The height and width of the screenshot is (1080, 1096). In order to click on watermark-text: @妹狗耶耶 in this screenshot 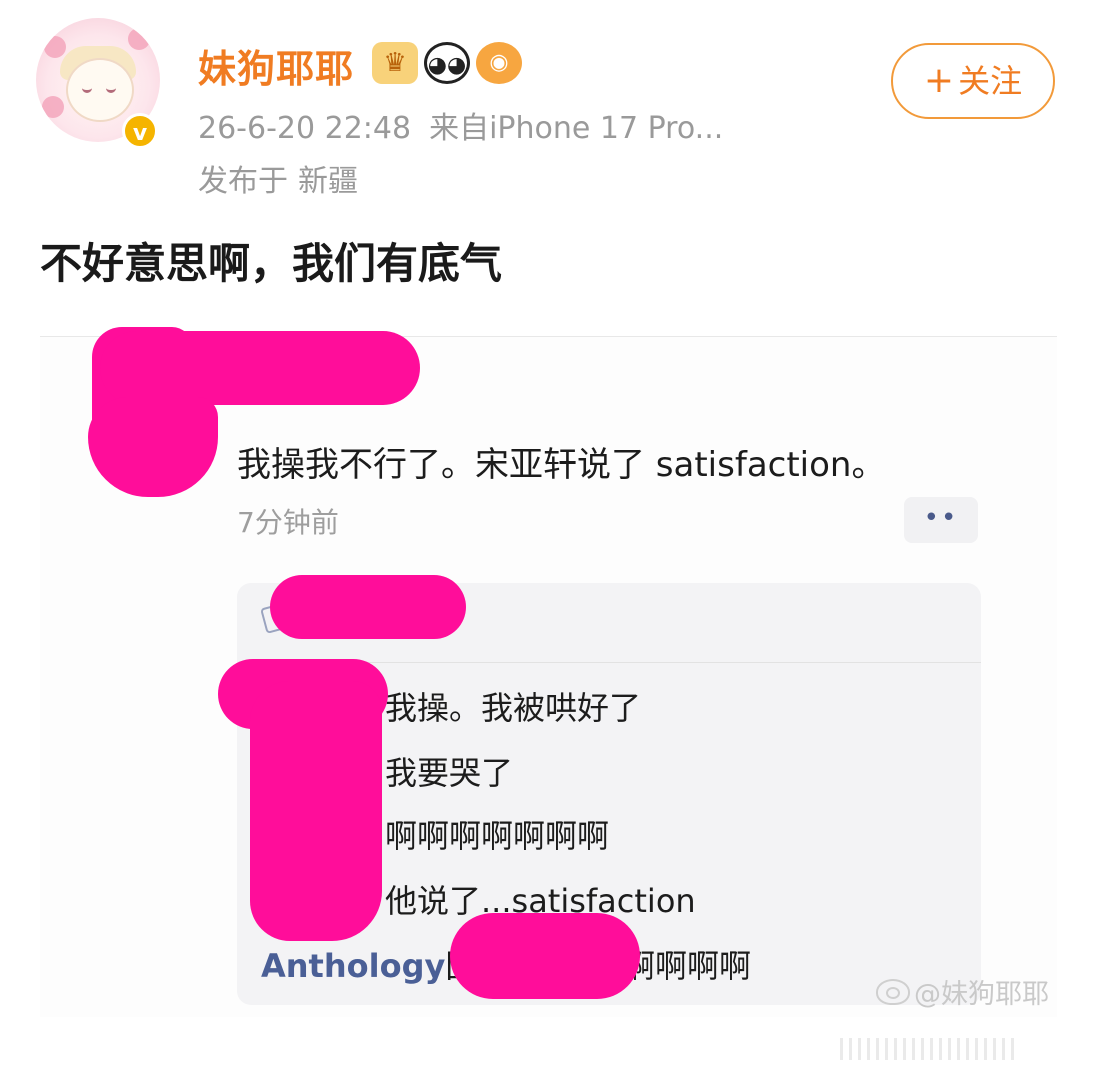, I will do `click(981, 994)`.